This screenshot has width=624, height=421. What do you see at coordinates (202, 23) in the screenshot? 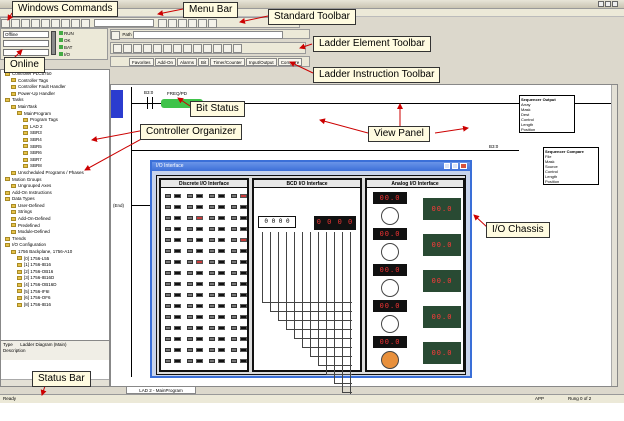
I see `zoom-in-icon` at bounding box center [202, 23].